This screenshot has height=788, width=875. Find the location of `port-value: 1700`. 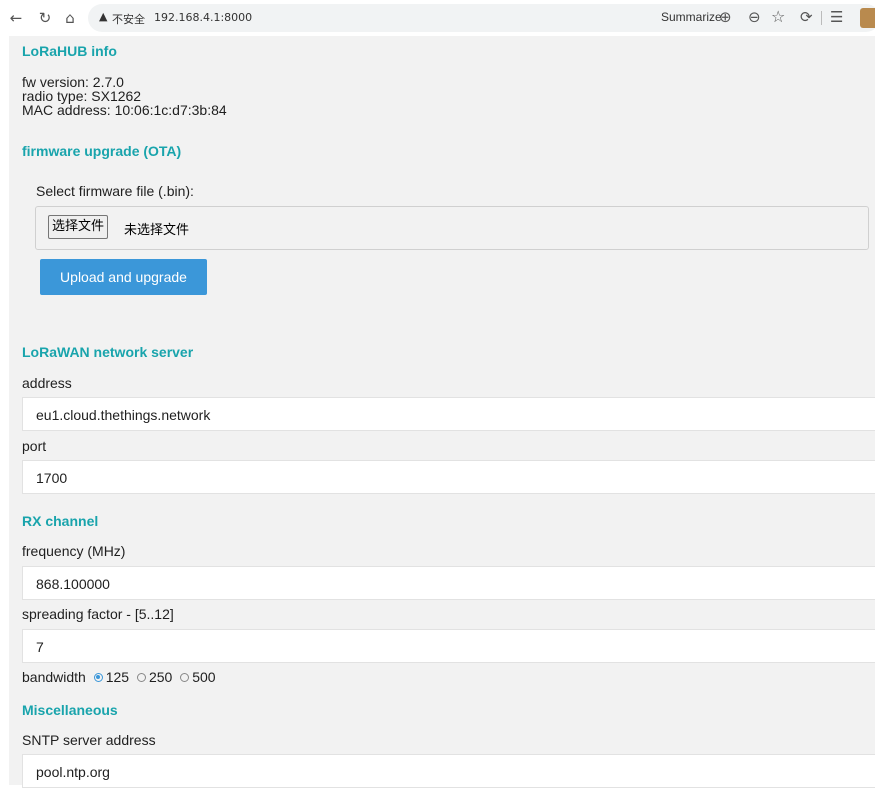

port-value: 1700 is located at coordinates (52, 478).